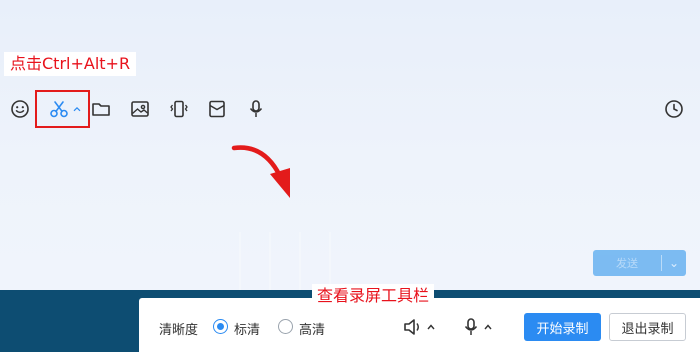  I want to click on vibrate-icon, so click(179, 109).